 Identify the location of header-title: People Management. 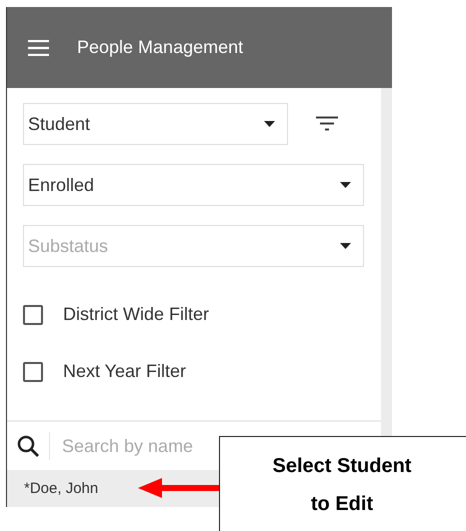
(160, 47).